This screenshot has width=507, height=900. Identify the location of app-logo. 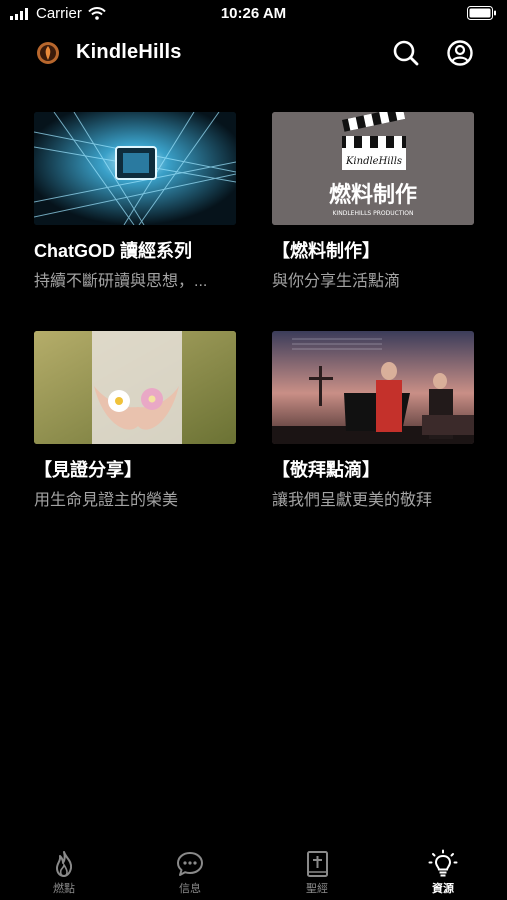
(48, 53).